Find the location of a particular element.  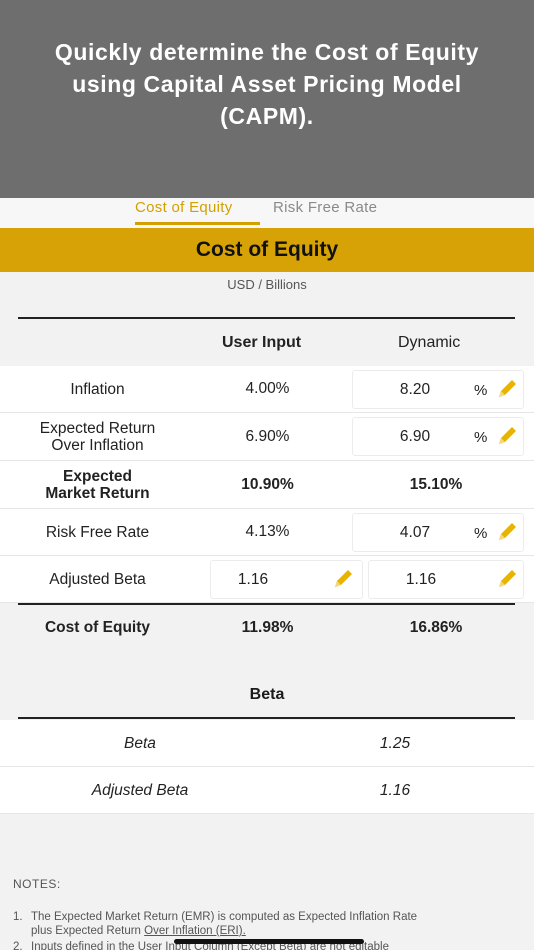

banner-title-line-3: (CAPM). is located at coordinates (267, 116).